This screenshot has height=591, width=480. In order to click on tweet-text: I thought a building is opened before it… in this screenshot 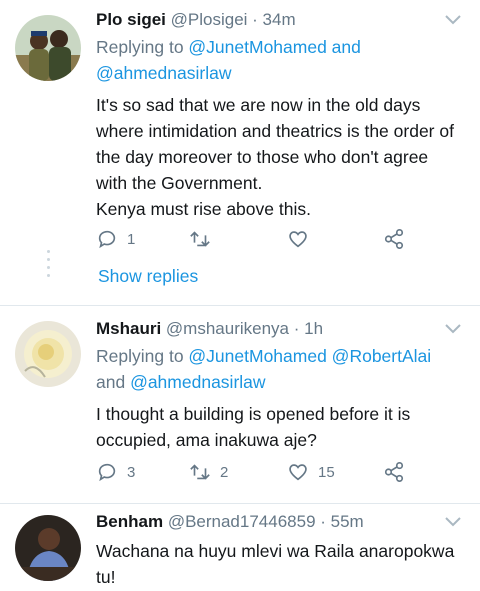, I will do `click(253, 427)`.